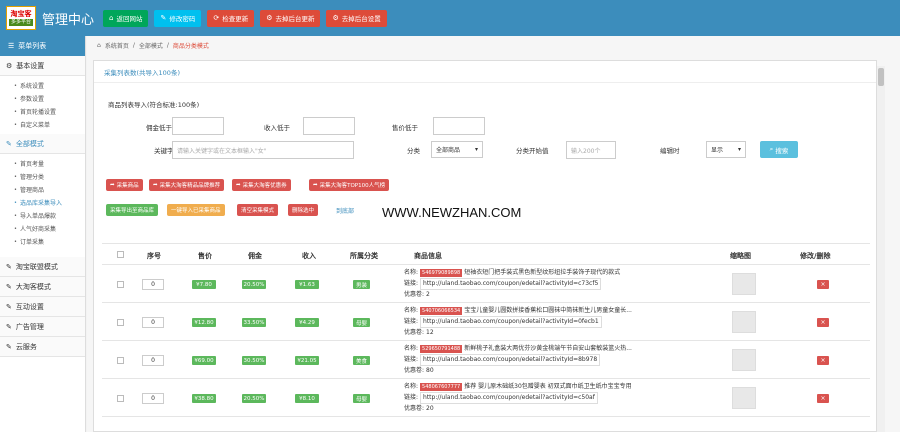  I want to click on commission-input, so click(198, 126).